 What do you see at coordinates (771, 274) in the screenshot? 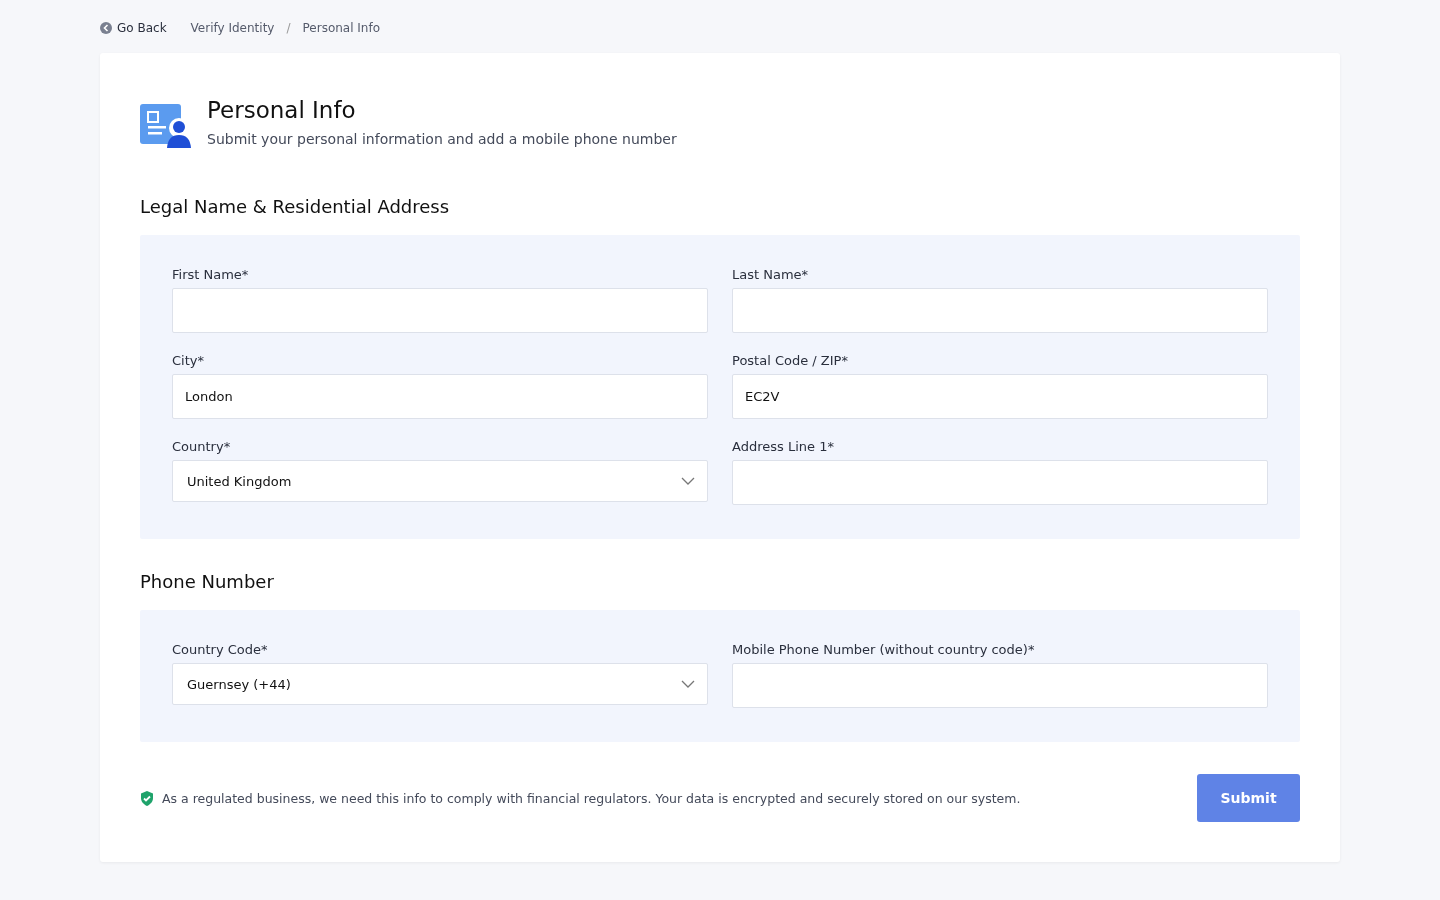
I see `field-label: Last Name*` at bounding box center [771, 274].